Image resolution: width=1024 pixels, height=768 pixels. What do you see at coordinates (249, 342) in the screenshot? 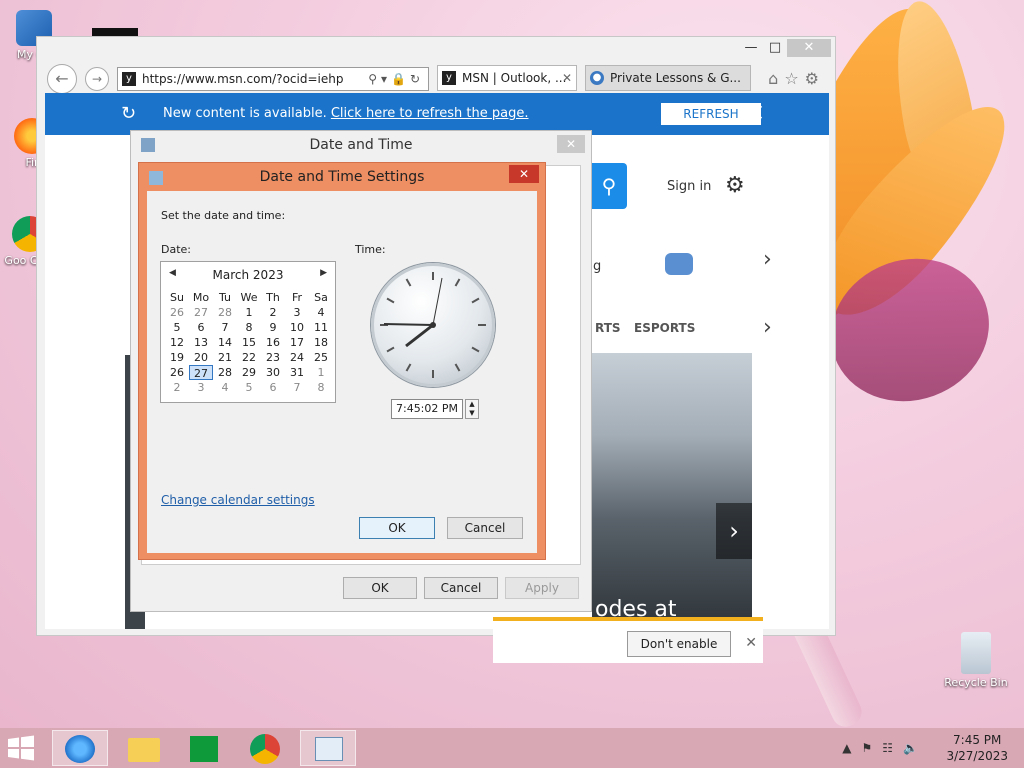
I see `calendar-day: 15` at bounding box center [249, 342].